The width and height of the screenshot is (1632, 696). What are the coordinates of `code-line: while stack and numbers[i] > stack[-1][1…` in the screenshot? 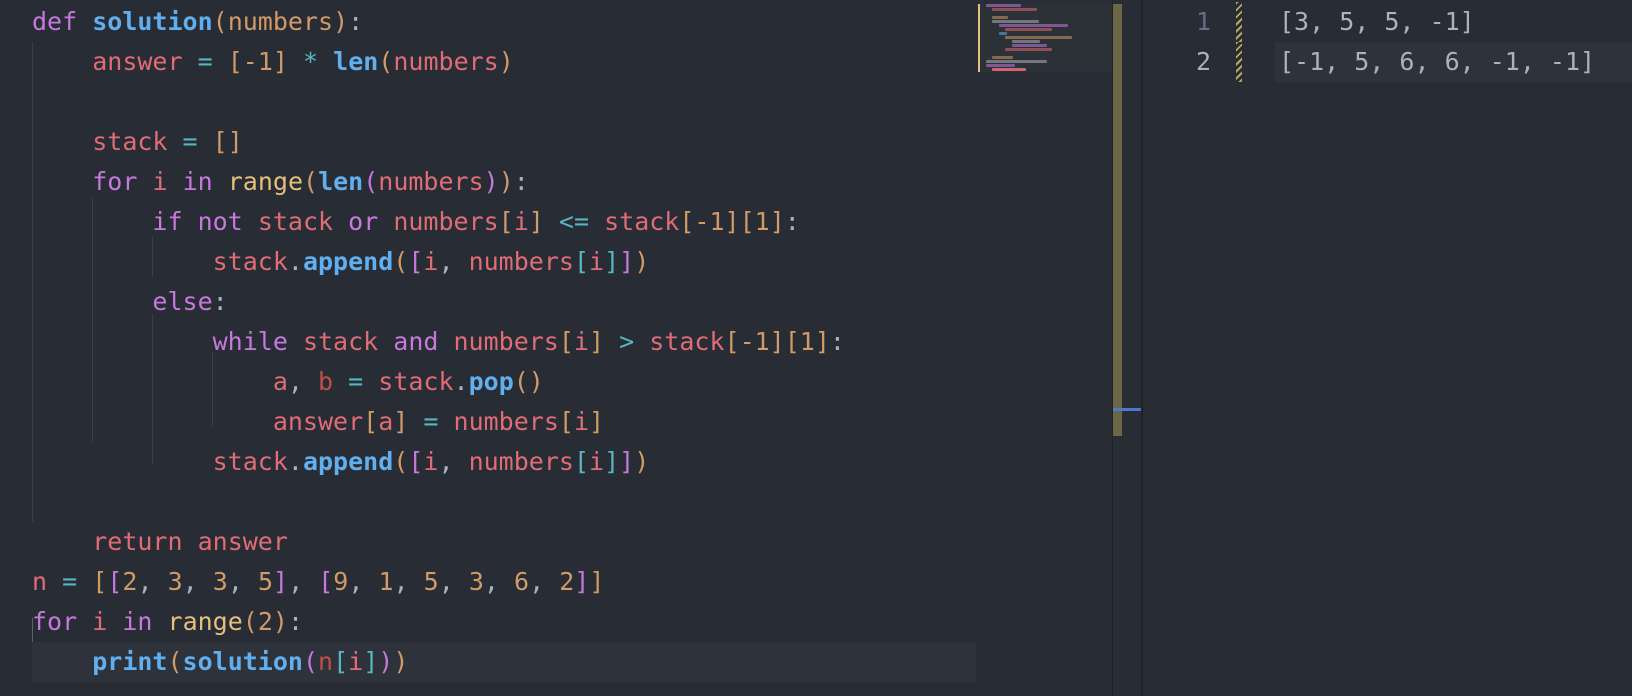 It's located at (438, 342).